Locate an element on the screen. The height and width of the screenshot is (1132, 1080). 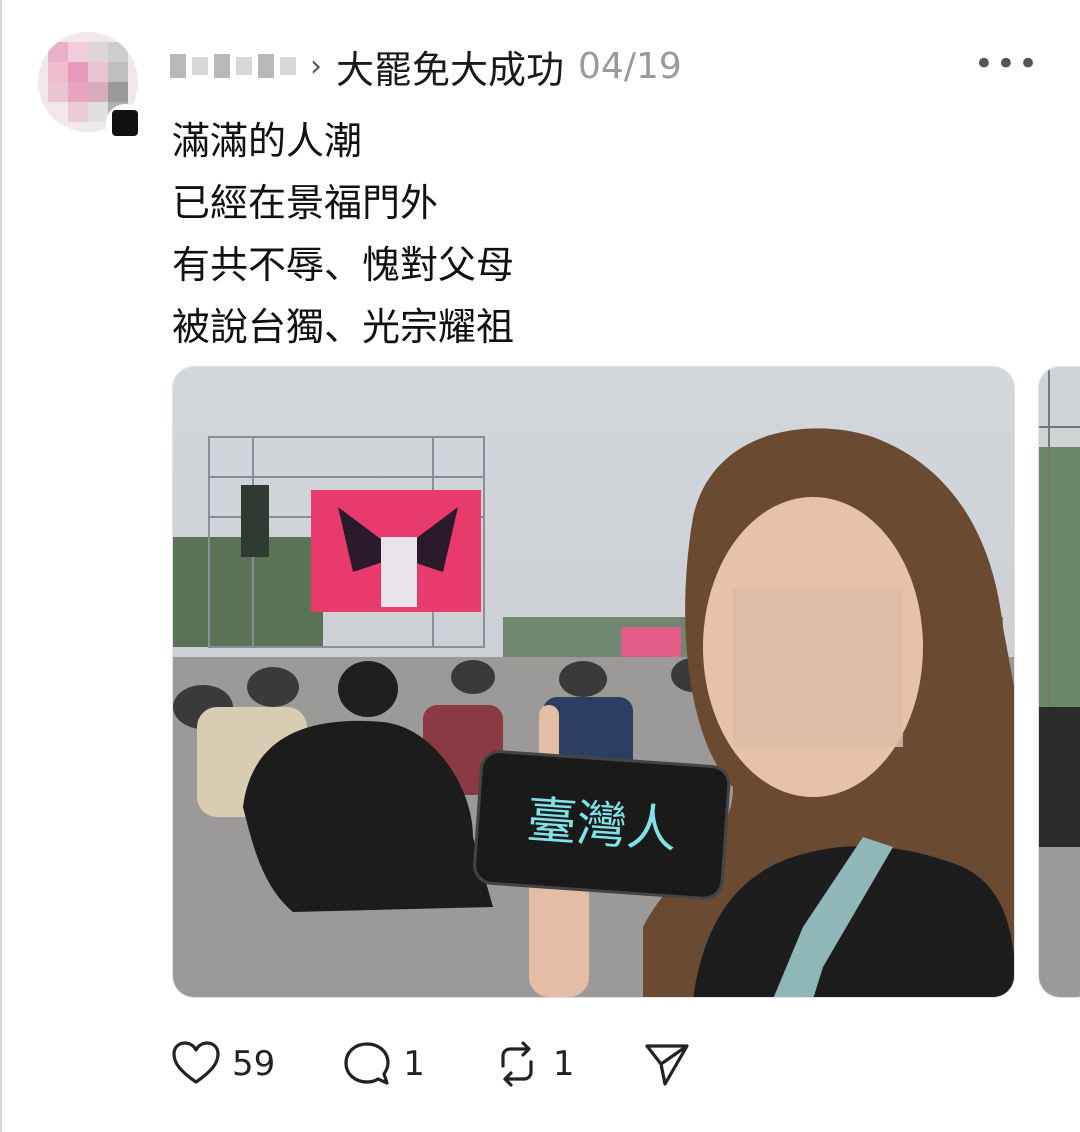
post-header: › 大罷免大成功 04/19 is located at coordinates (426, 66).